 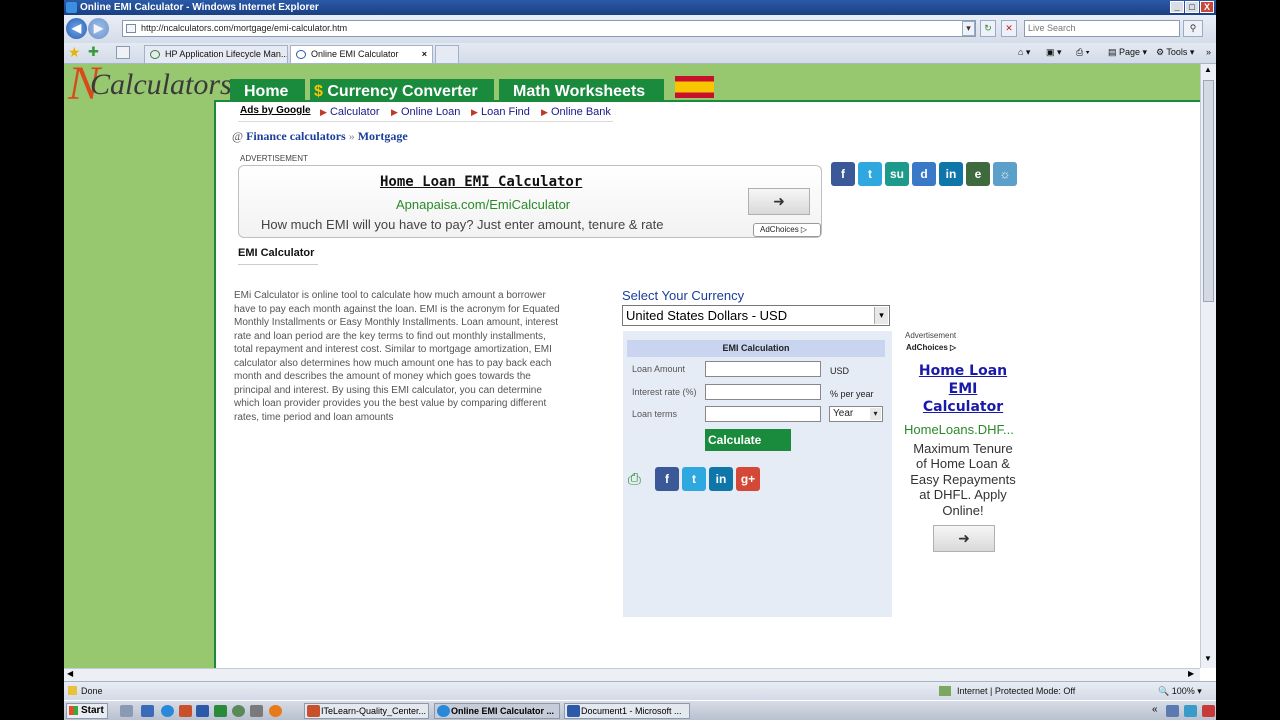 What do you see at coordinates (1155, 709) in the screenshot?
I see `tray-expand-icon: «` at bounding box center [1155, 709].